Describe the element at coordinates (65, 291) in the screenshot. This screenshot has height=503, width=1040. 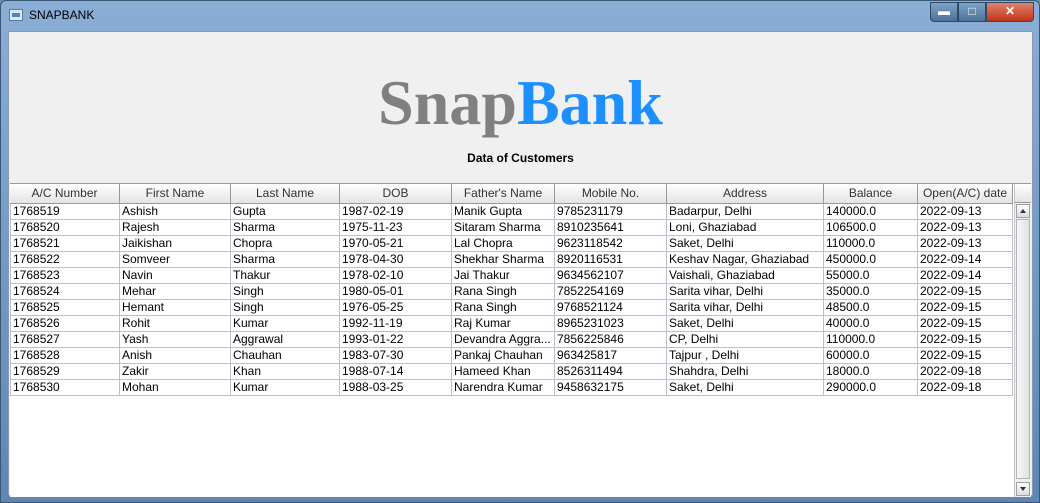
I see `table-cell: 1768524` at that location.